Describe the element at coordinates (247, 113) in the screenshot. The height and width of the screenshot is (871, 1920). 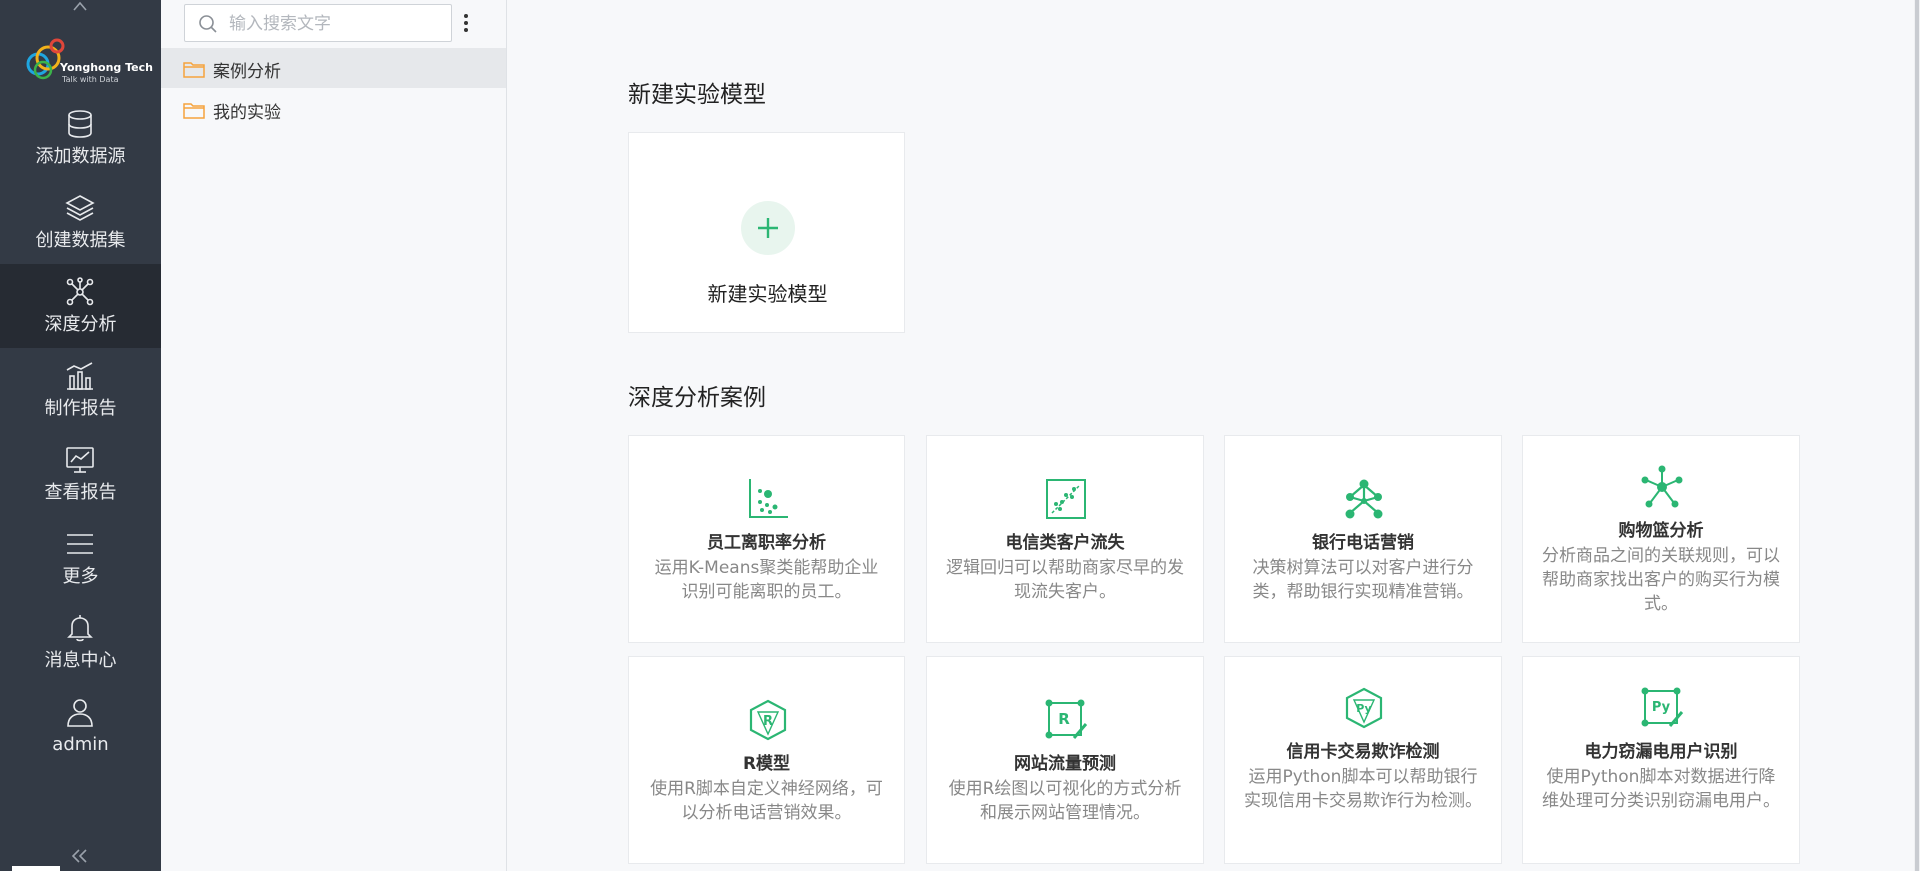
I see `tree-folder-label: 我的实验` at that location.